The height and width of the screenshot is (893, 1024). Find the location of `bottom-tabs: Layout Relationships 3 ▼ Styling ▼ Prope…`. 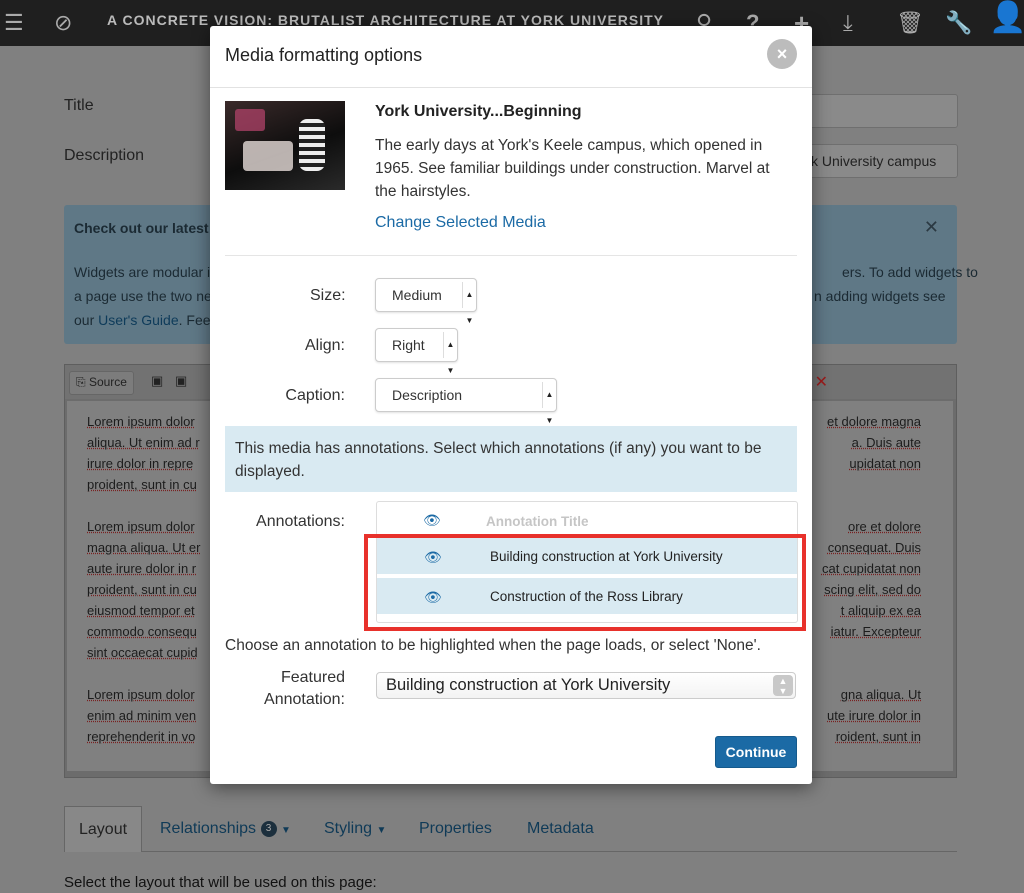

bottom-tabs: Layout Relationships 3 ▼ Styling ▼ Prope… is located at coordinates (510, 829).